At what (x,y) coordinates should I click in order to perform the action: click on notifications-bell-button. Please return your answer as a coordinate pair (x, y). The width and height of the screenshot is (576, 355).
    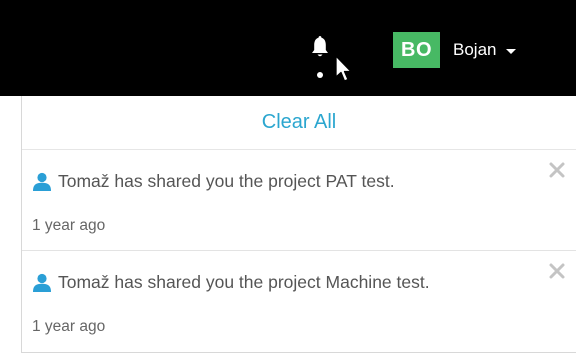
    Looking at the image, I should click on (320, 59).